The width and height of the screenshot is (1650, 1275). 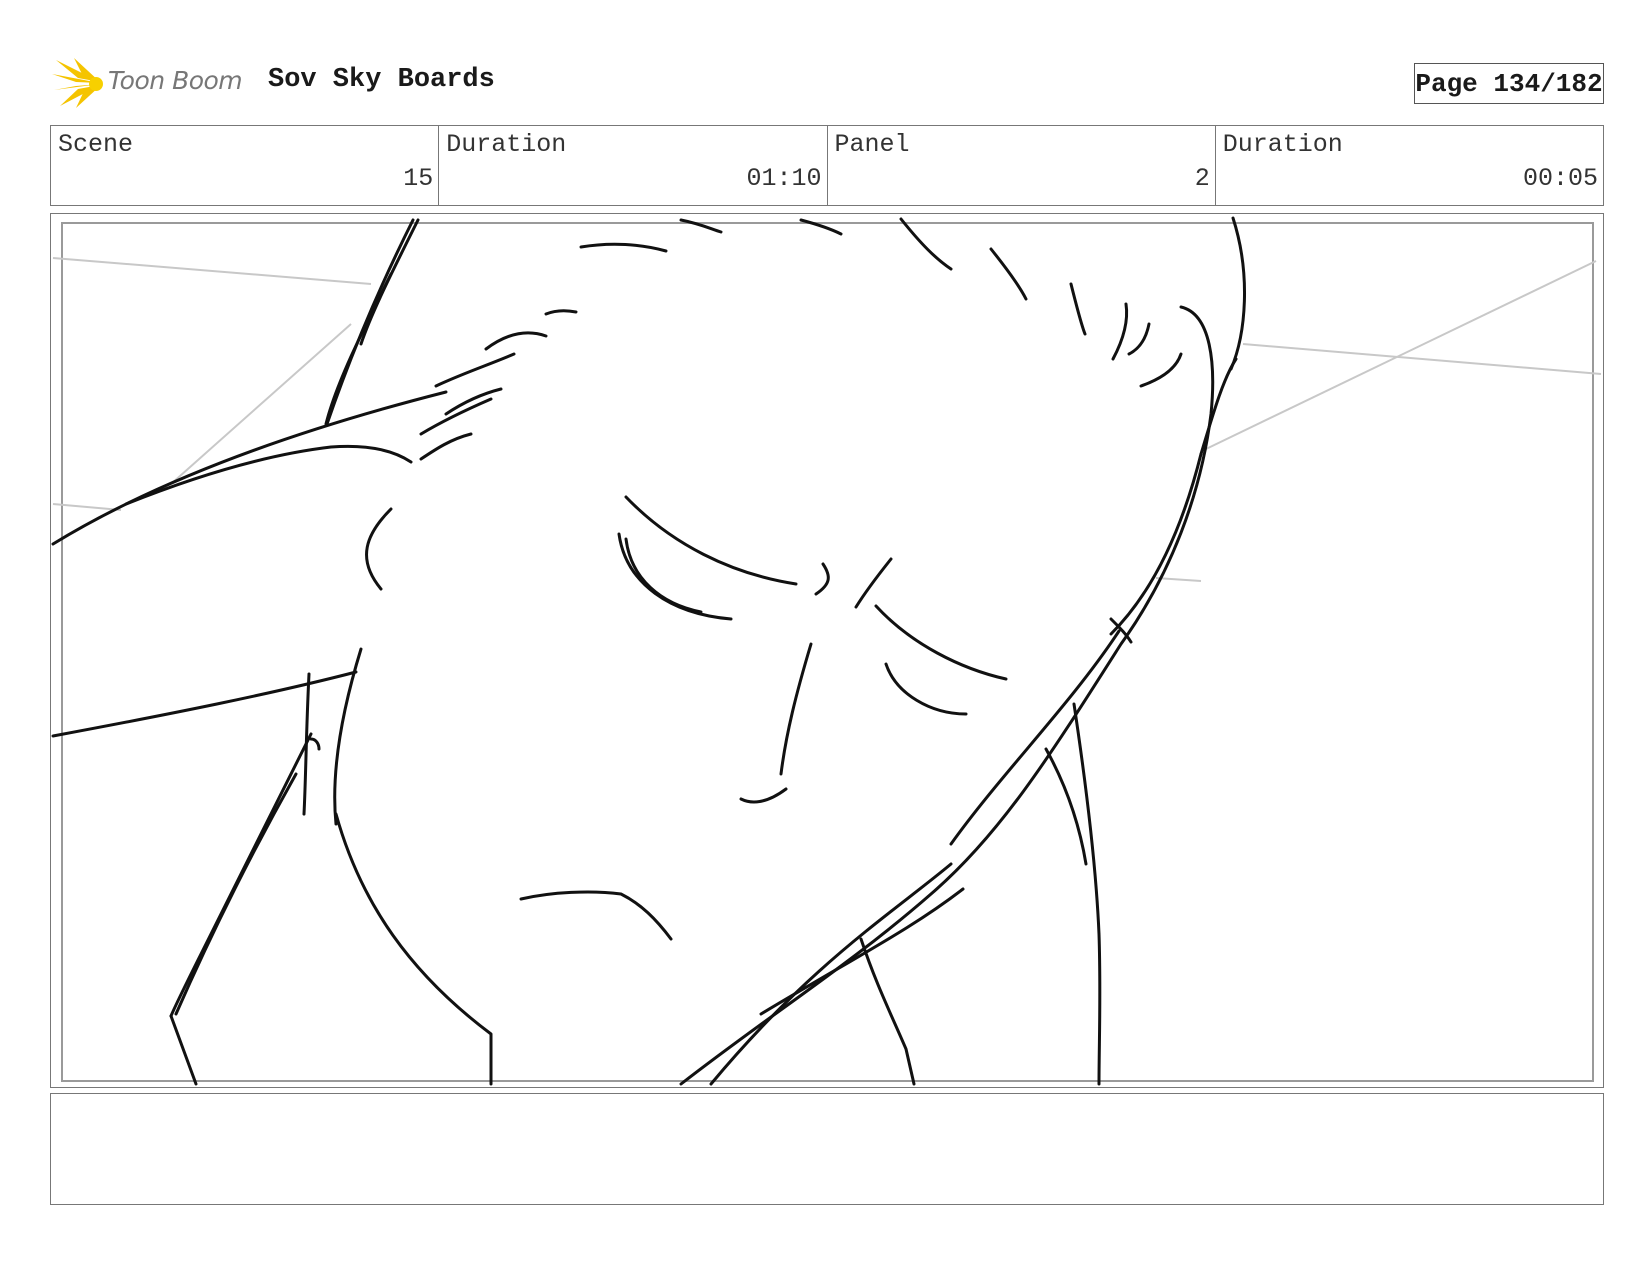 I want to click on panel-cell: Panel 2, so click(x=1022, y=165).